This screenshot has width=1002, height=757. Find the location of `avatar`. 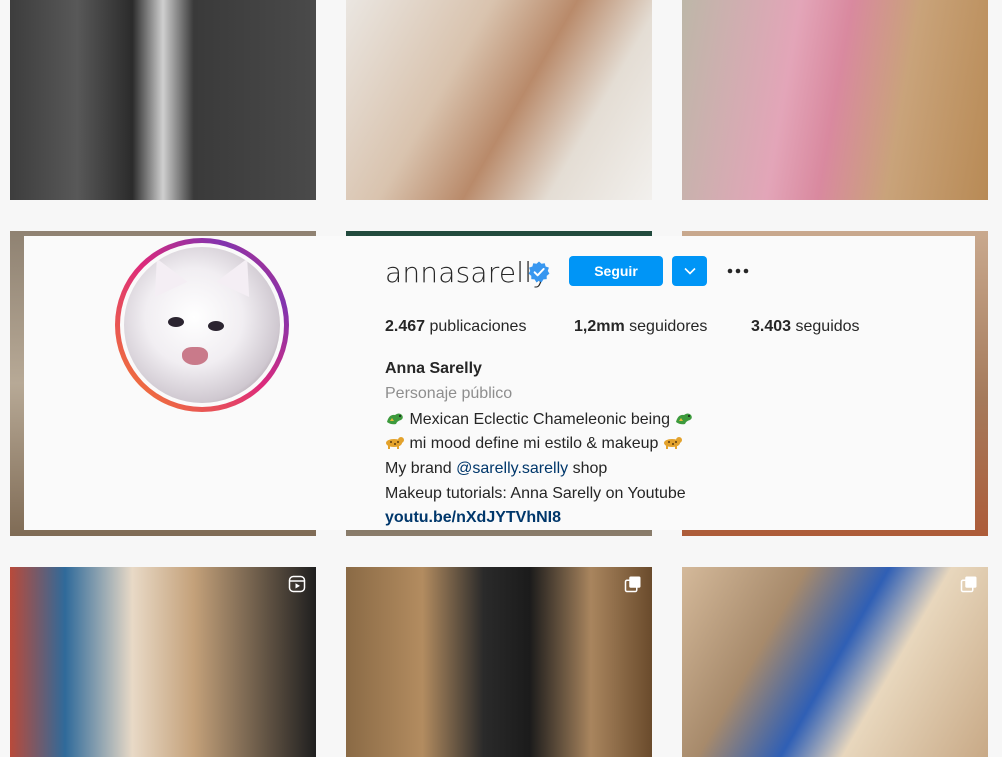

avatar is located at coordinates (202, 325).